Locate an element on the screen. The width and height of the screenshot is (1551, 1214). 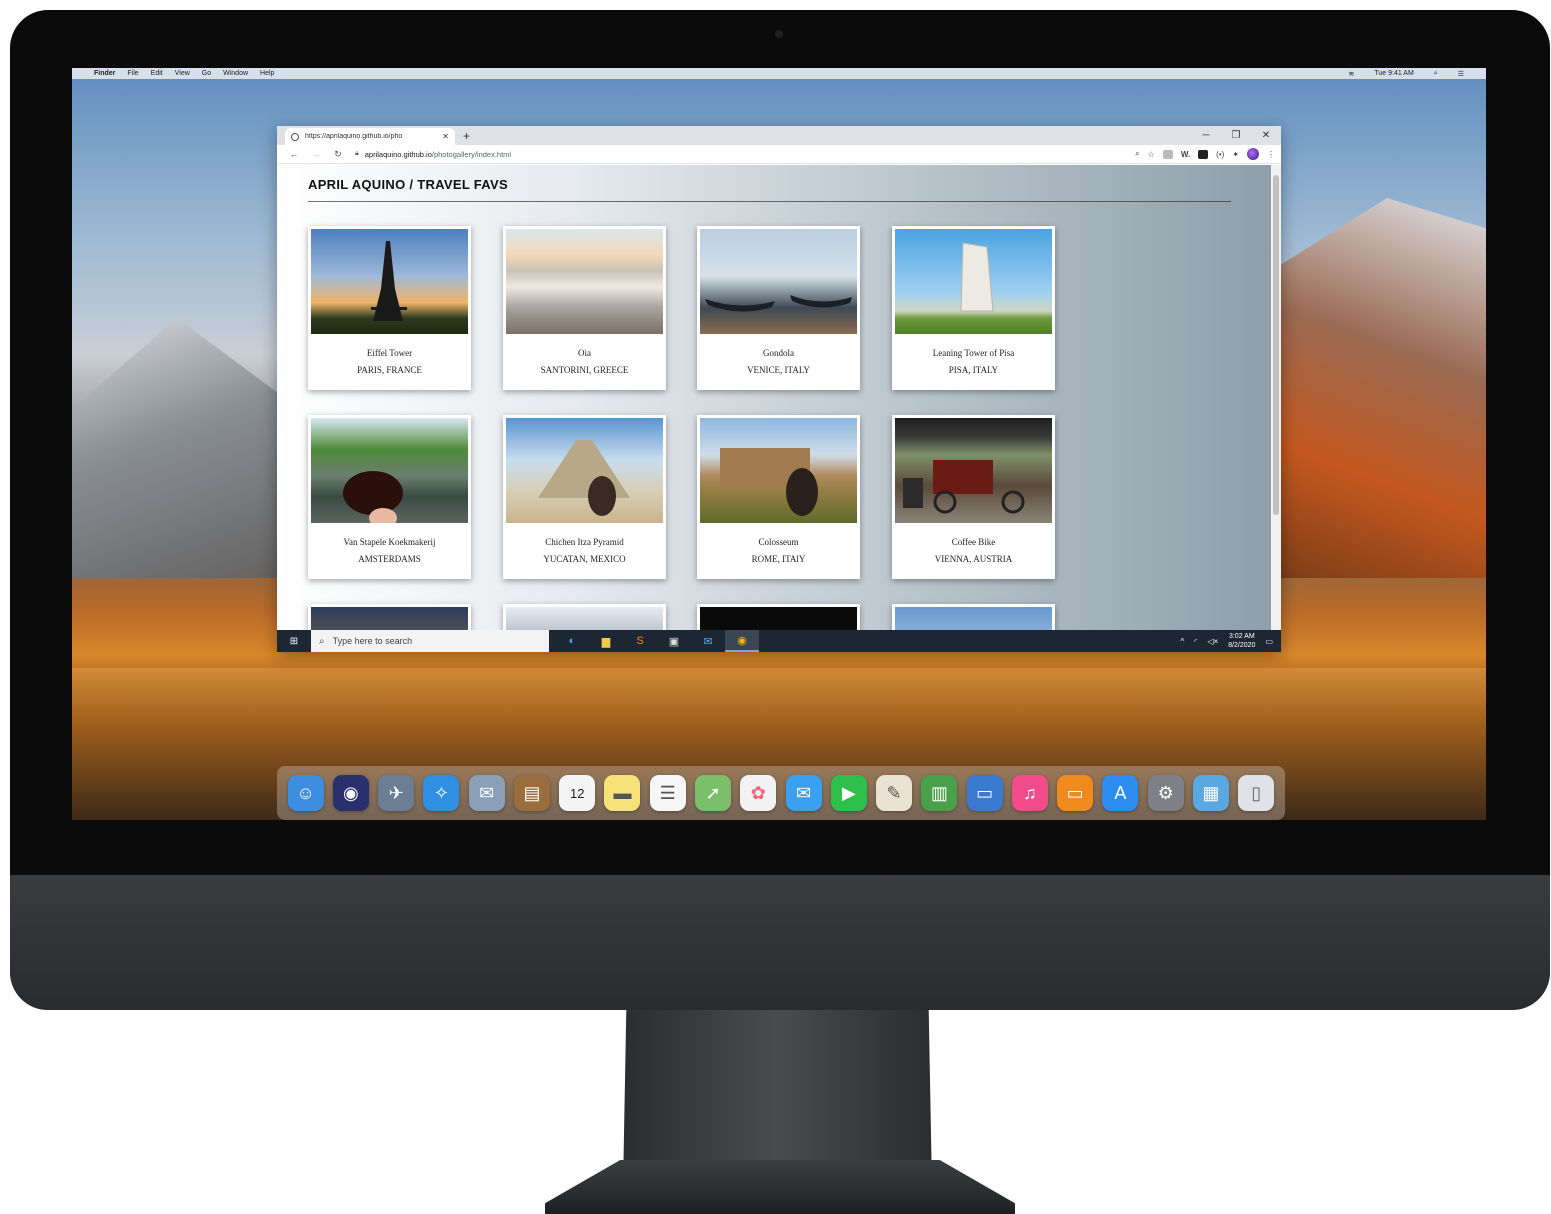
messages-icon: ✉ is located at coordinates (803, 793).